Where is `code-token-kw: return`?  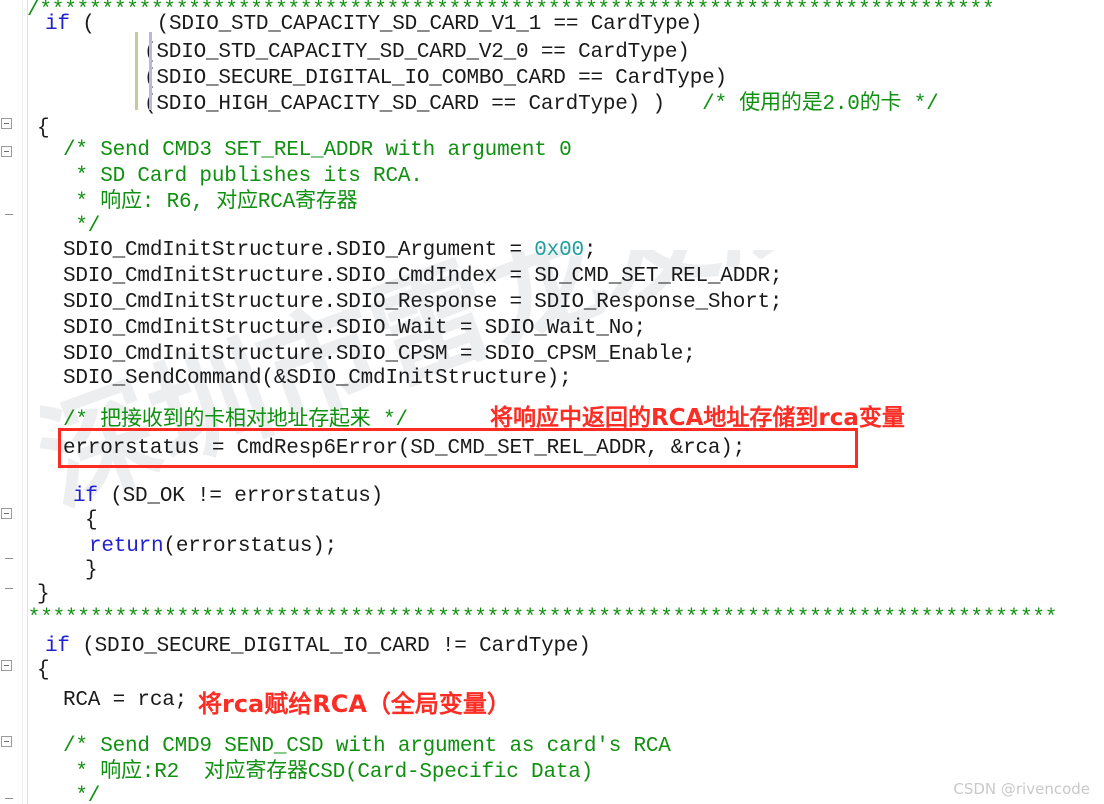 code-token-kw: return is located at coordinates (126, 546).